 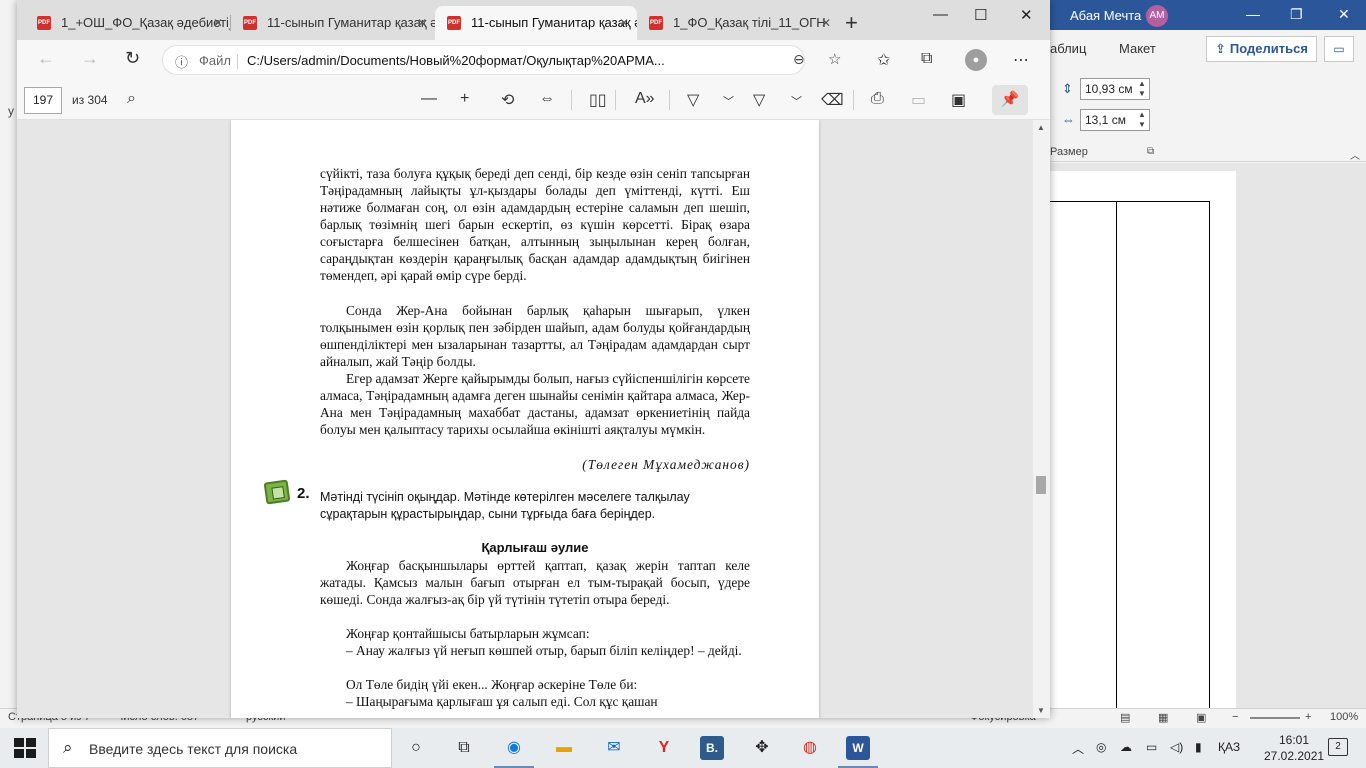 What do you see at coordinates (1142, 89) in the screenshot?
I see `height-spinner-icon: ▲ ▼` at bounding box center [1142, 89].